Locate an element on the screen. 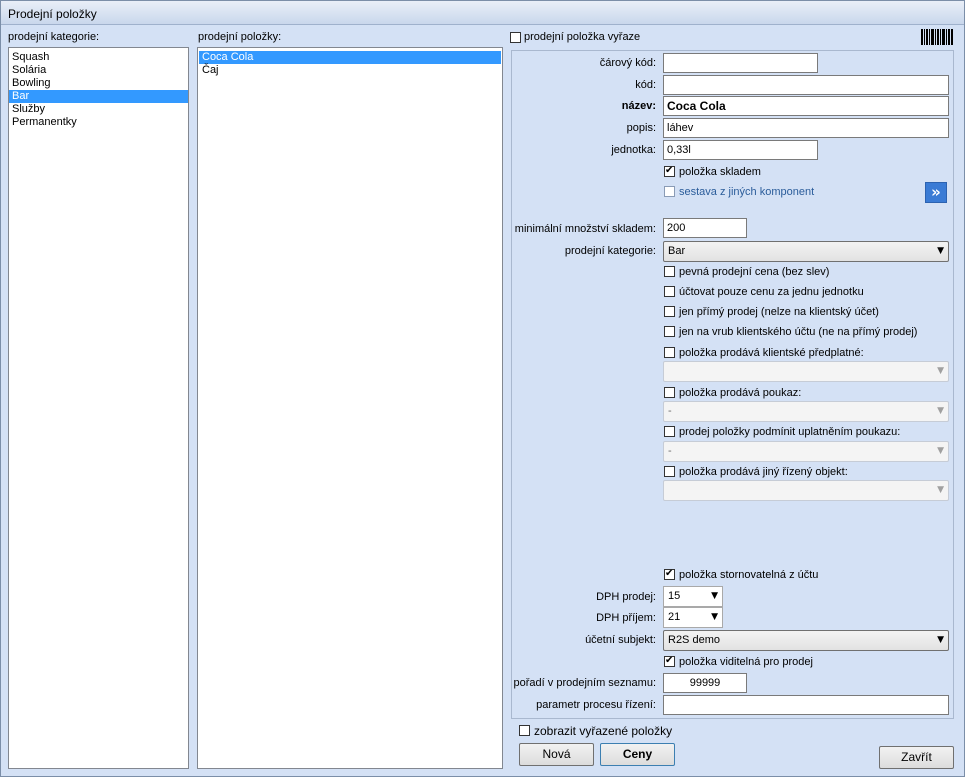  visible-label: položka viditelná pro prodej is located at coordinates (746, 662).